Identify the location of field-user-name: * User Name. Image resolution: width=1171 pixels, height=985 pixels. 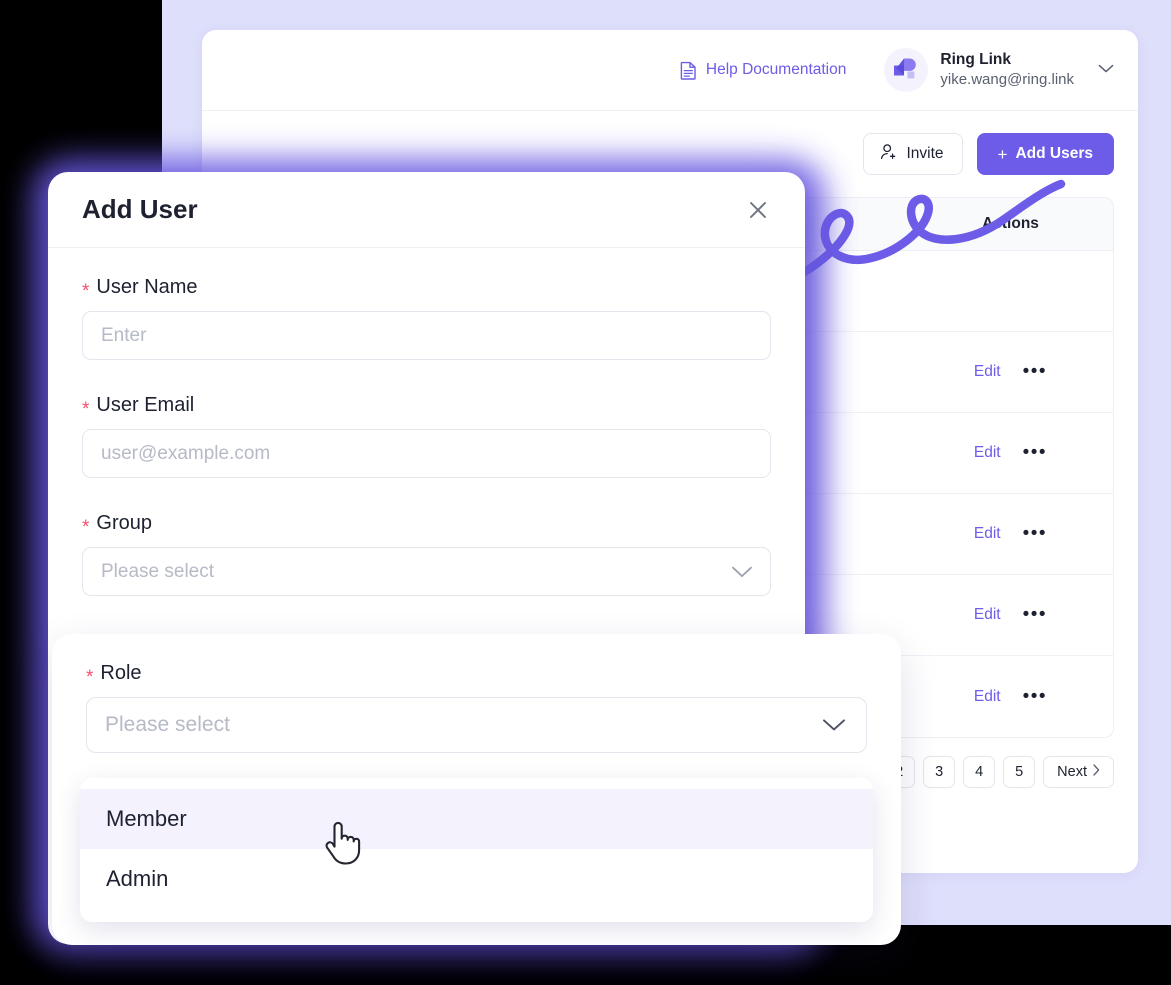
(426, 318).